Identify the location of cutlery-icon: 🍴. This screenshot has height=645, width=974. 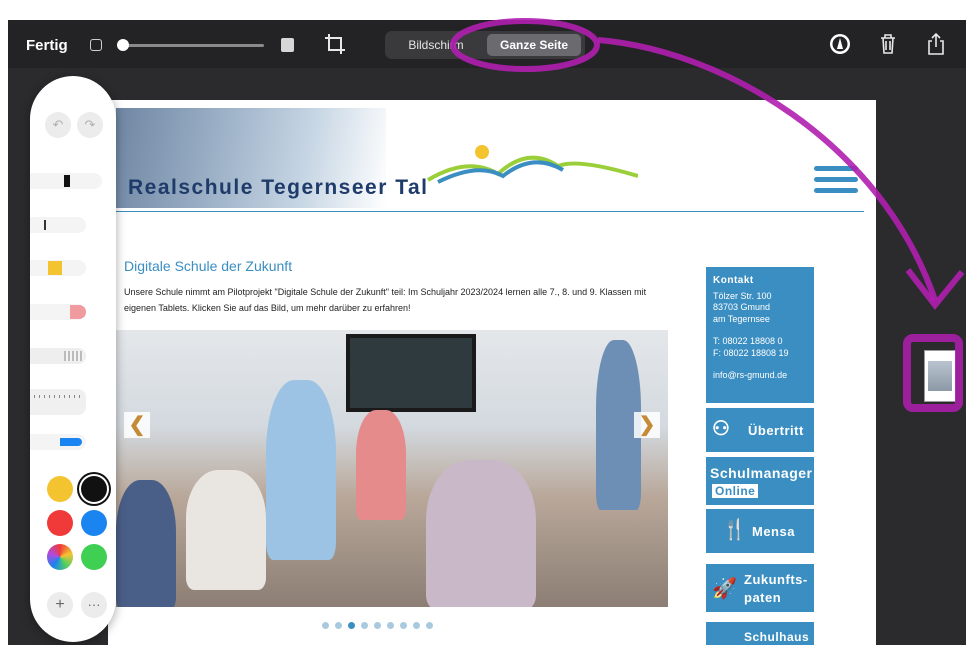
(734, 530).